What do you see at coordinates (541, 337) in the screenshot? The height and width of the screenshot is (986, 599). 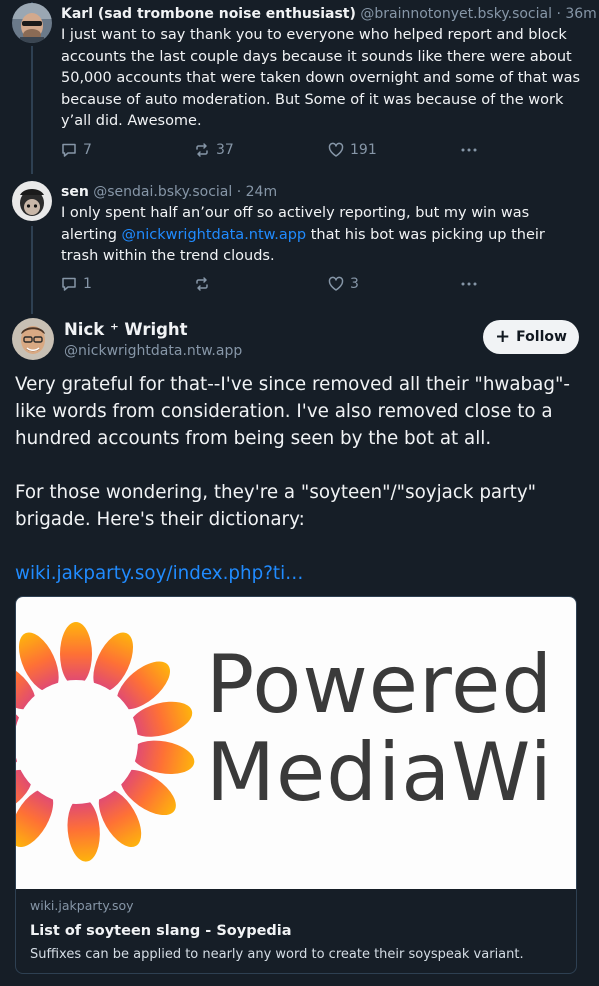 I see `follow-label: Follow` at bounding box center [541, 337].